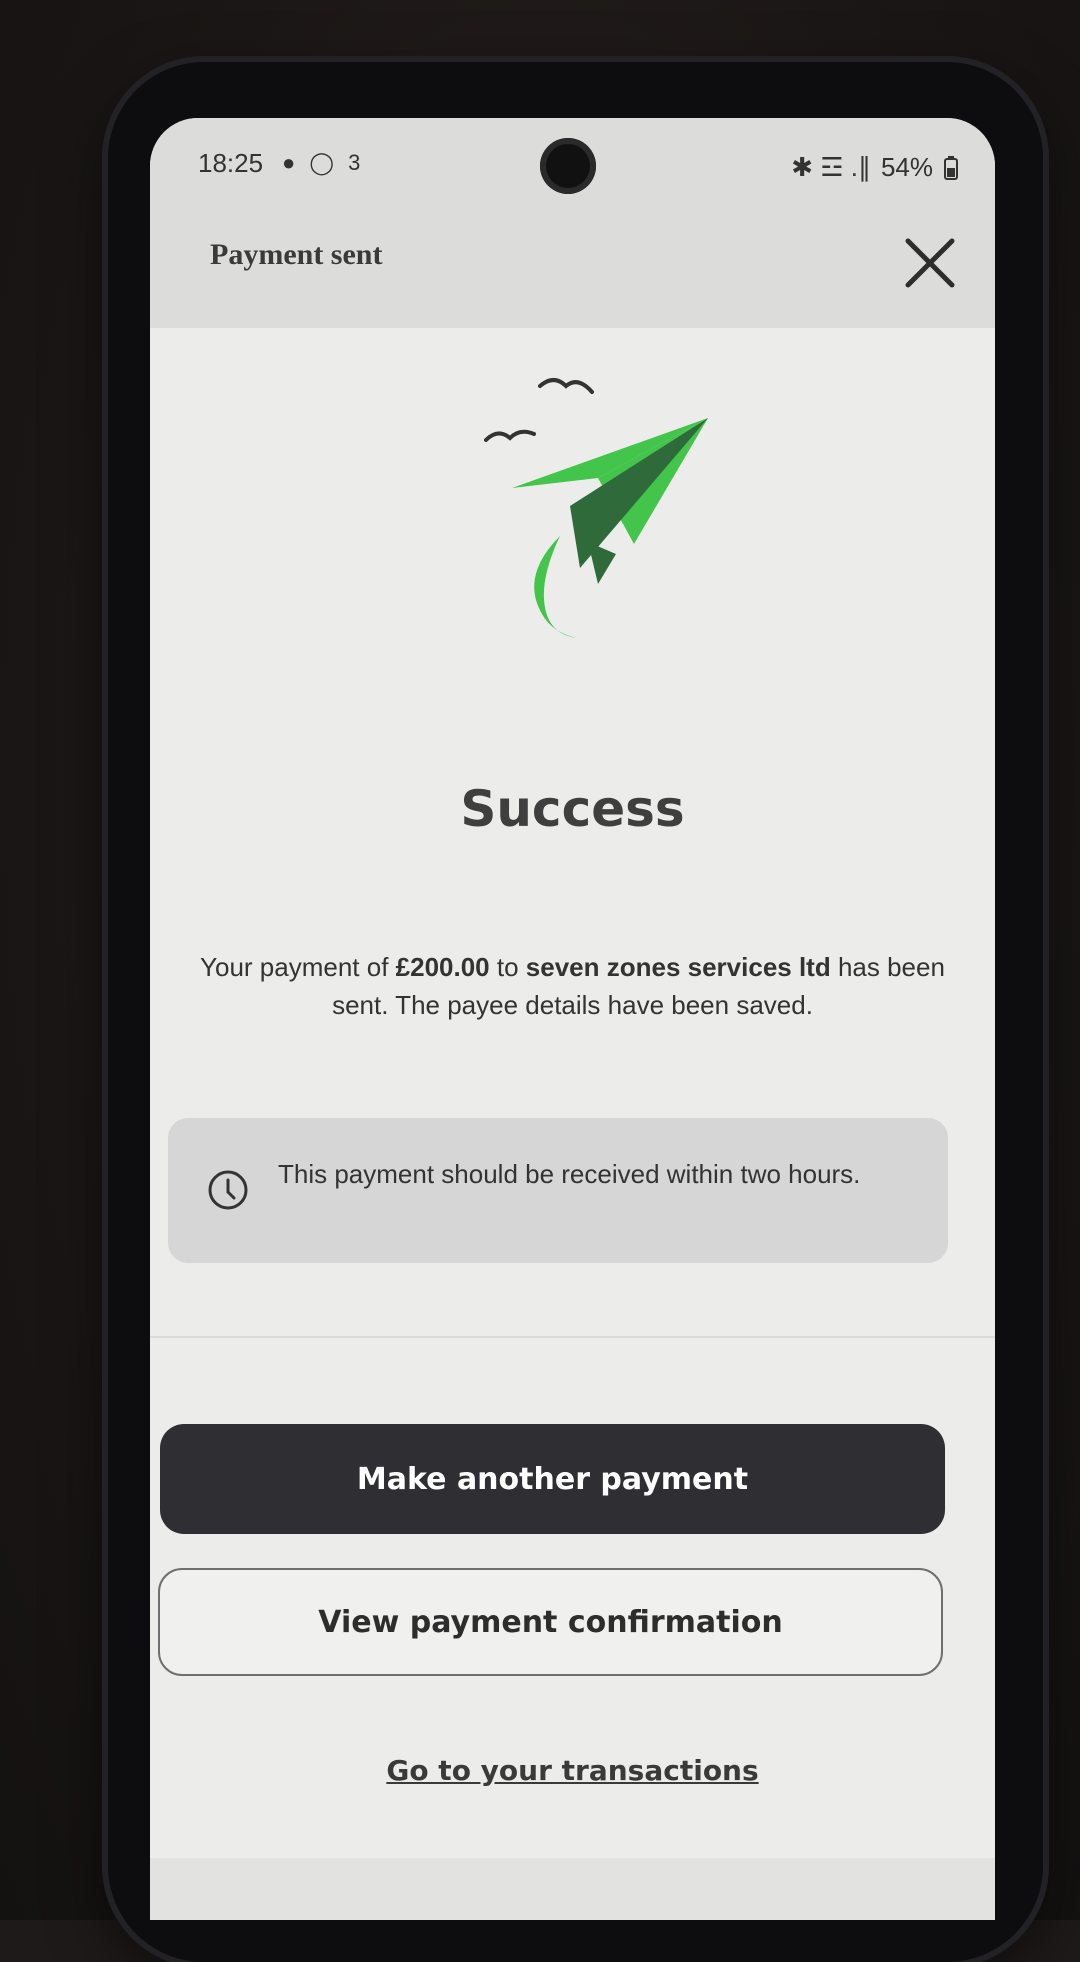 Image resolution: width=1080 pixels, height=1962 pixels. Describe the element at coordinates (875, 167) in the screenshot. I see `status-right: ✱ ☲ .∥ 54%` at that location.